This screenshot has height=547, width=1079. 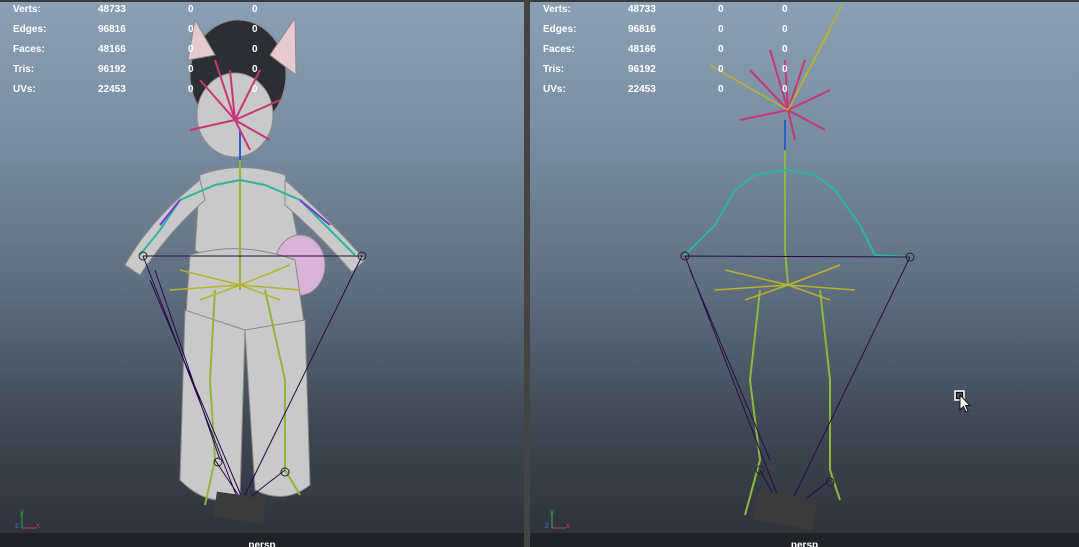 I want to click on joint-markers, so click(x=797, y=369).